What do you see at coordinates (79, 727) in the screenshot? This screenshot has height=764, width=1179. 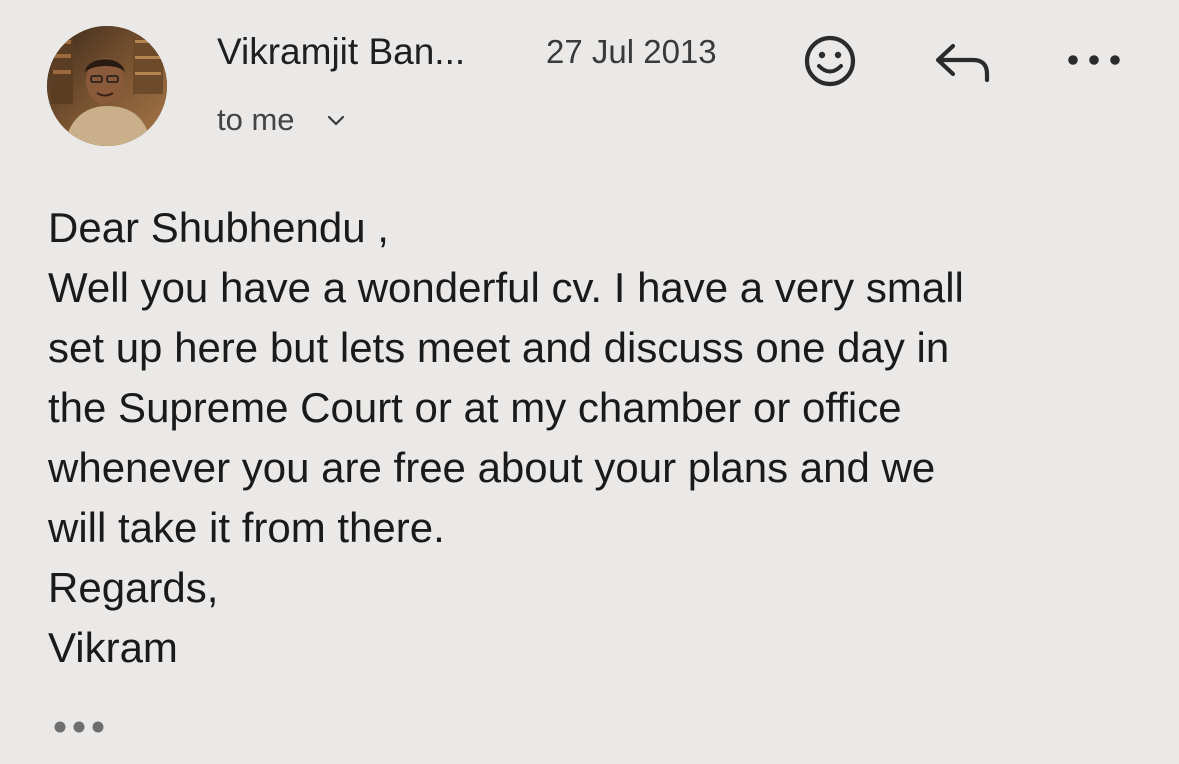 I see `show-trimmed-content-ellipsis-icon` at bounding box center [79, 727].